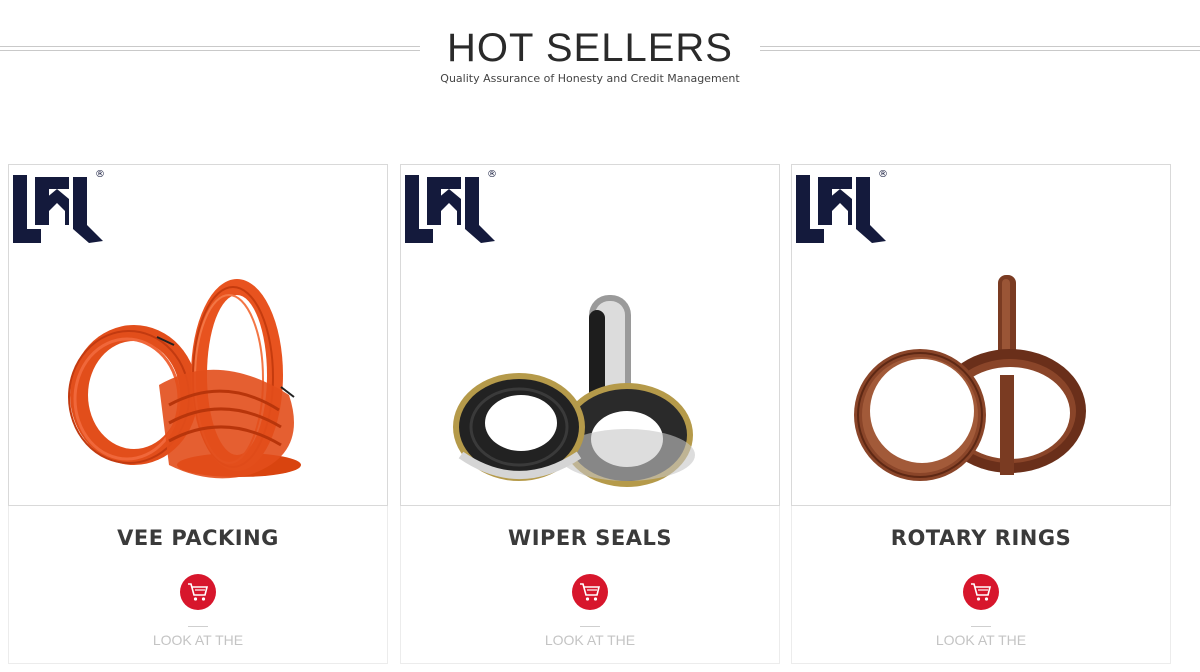 The image size is (1200, 672). I want to click on product-info: VEE PACKING LOOK AT THE, so click(198, 585).